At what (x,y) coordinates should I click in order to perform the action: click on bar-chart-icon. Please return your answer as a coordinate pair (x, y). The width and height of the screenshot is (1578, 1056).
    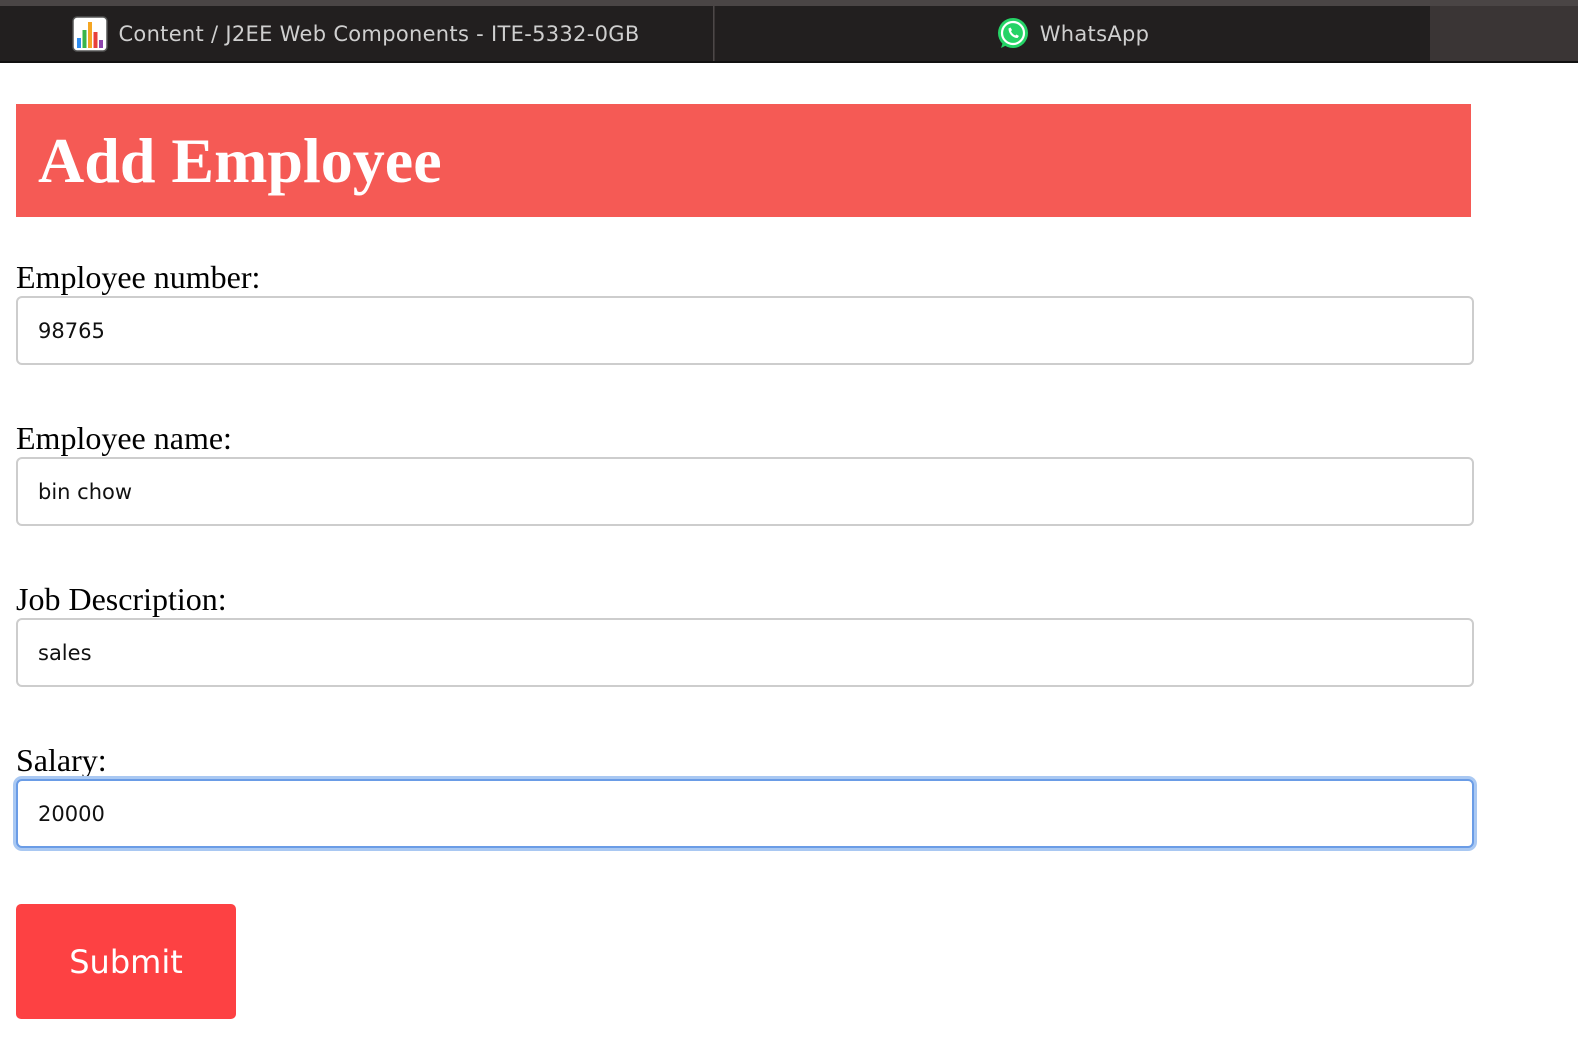
    Looking at the image, I should click on (90, 33).